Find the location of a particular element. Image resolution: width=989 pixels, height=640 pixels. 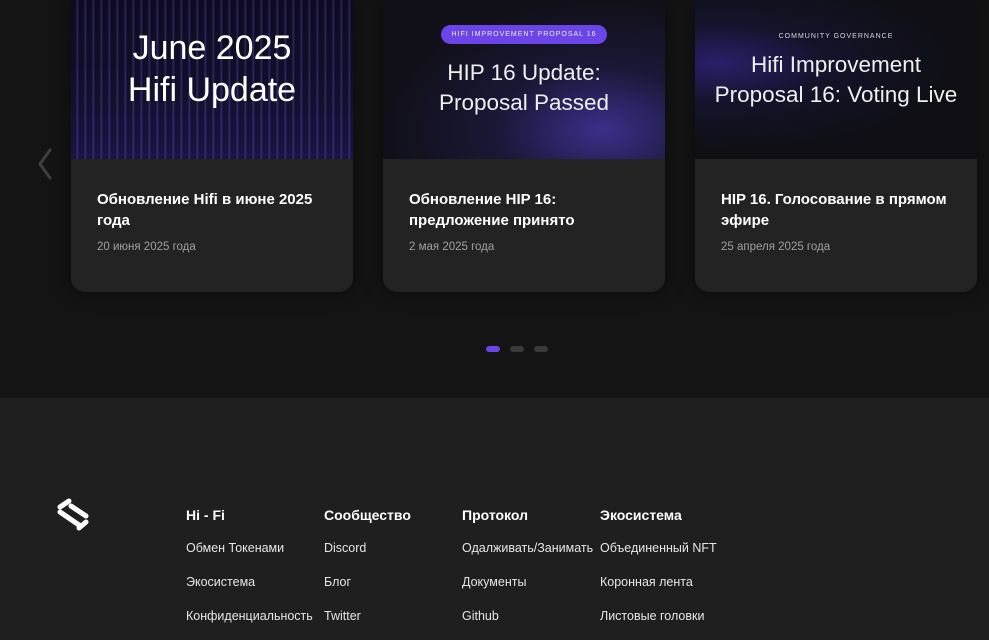

footer-link: Одалживать/Занимать is located at coordinates (527, 549).